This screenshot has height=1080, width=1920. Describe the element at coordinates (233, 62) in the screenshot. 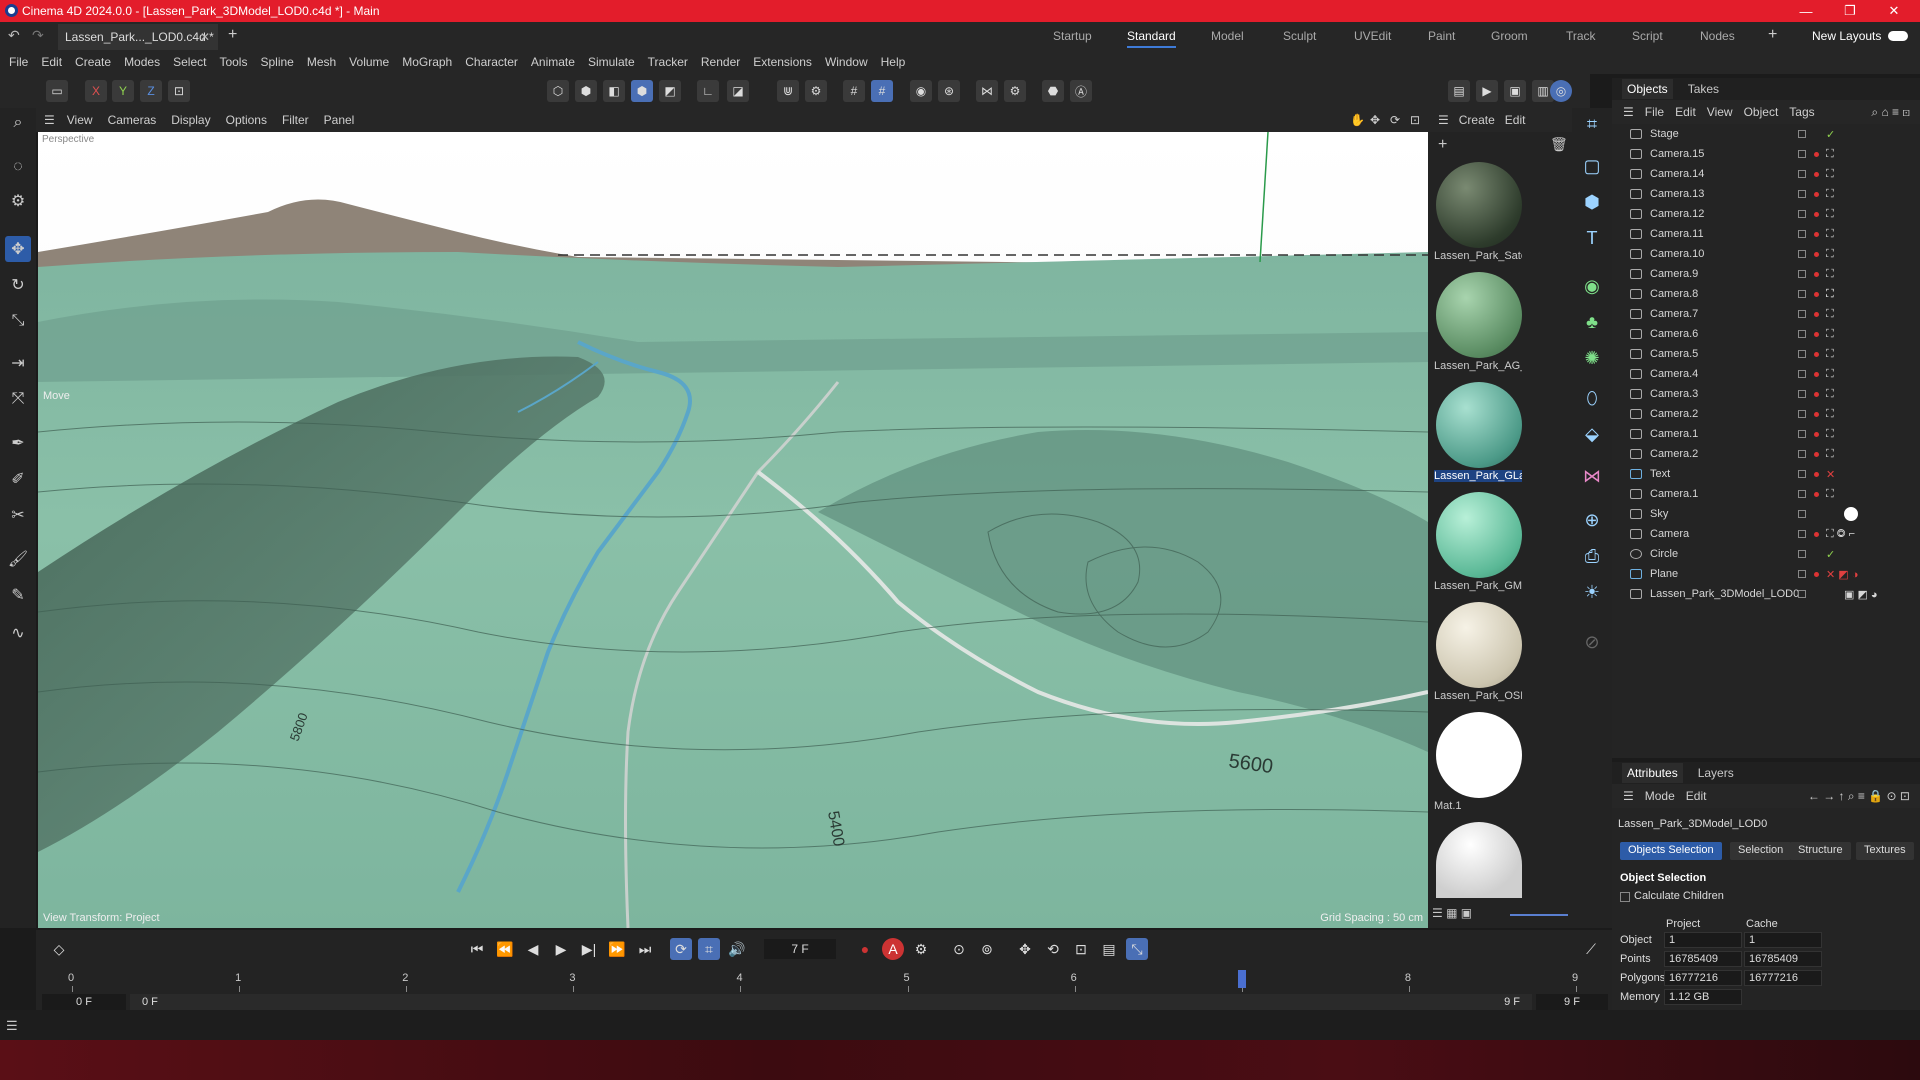

I see `menu-tools: Tools` at that location.